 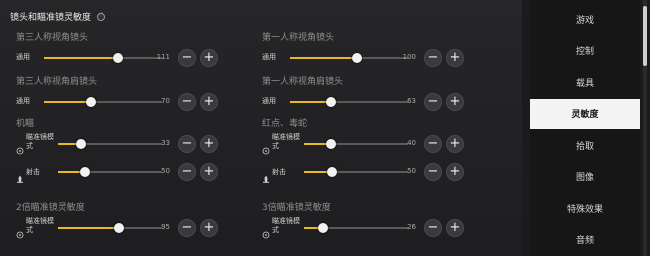 What do you see at coordinates (411, 143) in the screenshot?
I see `slider-value: 40` at bounding box center [411, 143].